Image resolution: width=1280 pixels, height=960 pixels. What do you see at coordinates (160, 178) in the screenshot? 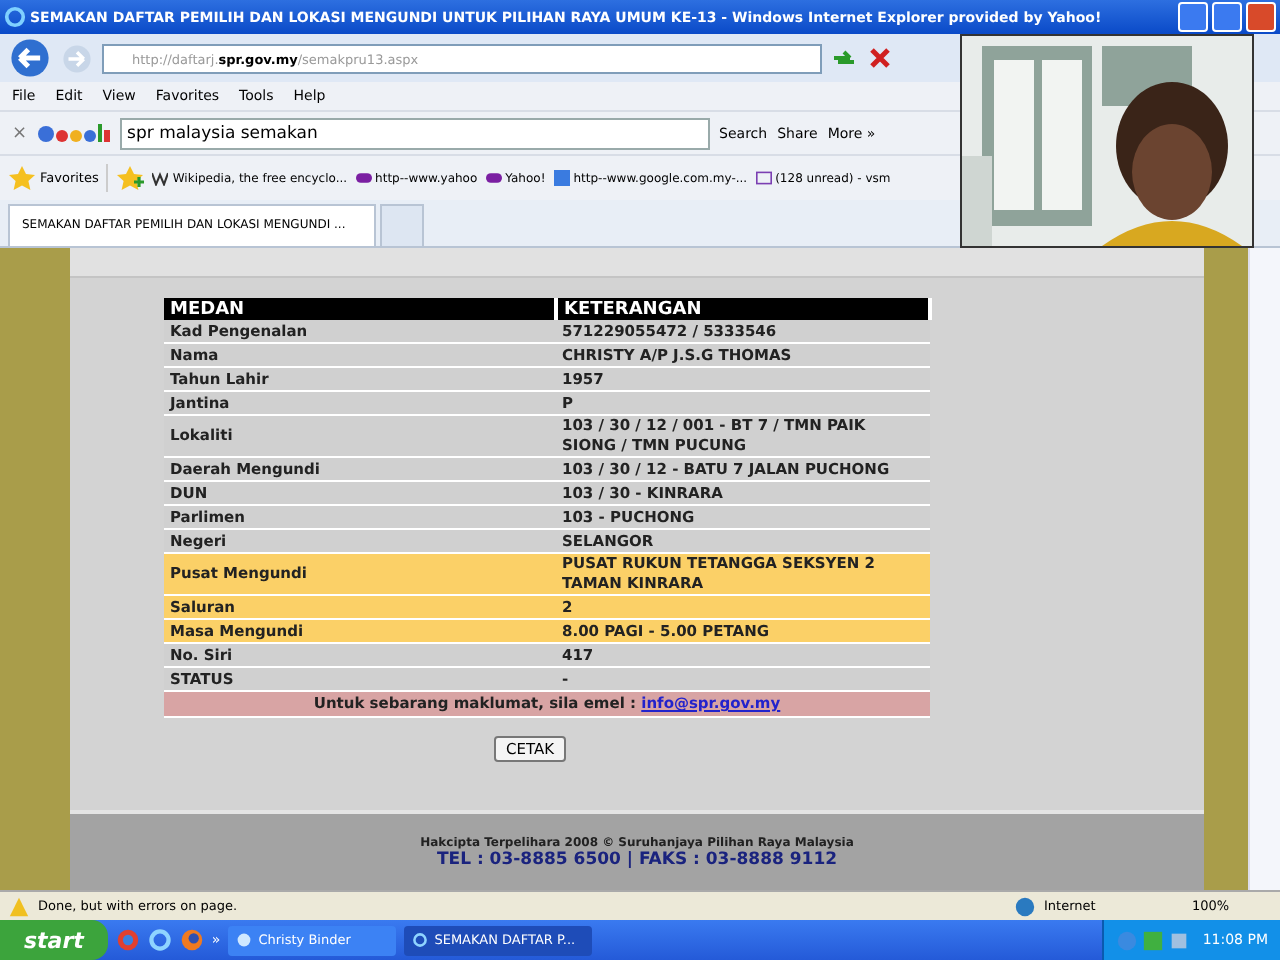
I see `wikipedia-icon` at bounding box center [160, 178].